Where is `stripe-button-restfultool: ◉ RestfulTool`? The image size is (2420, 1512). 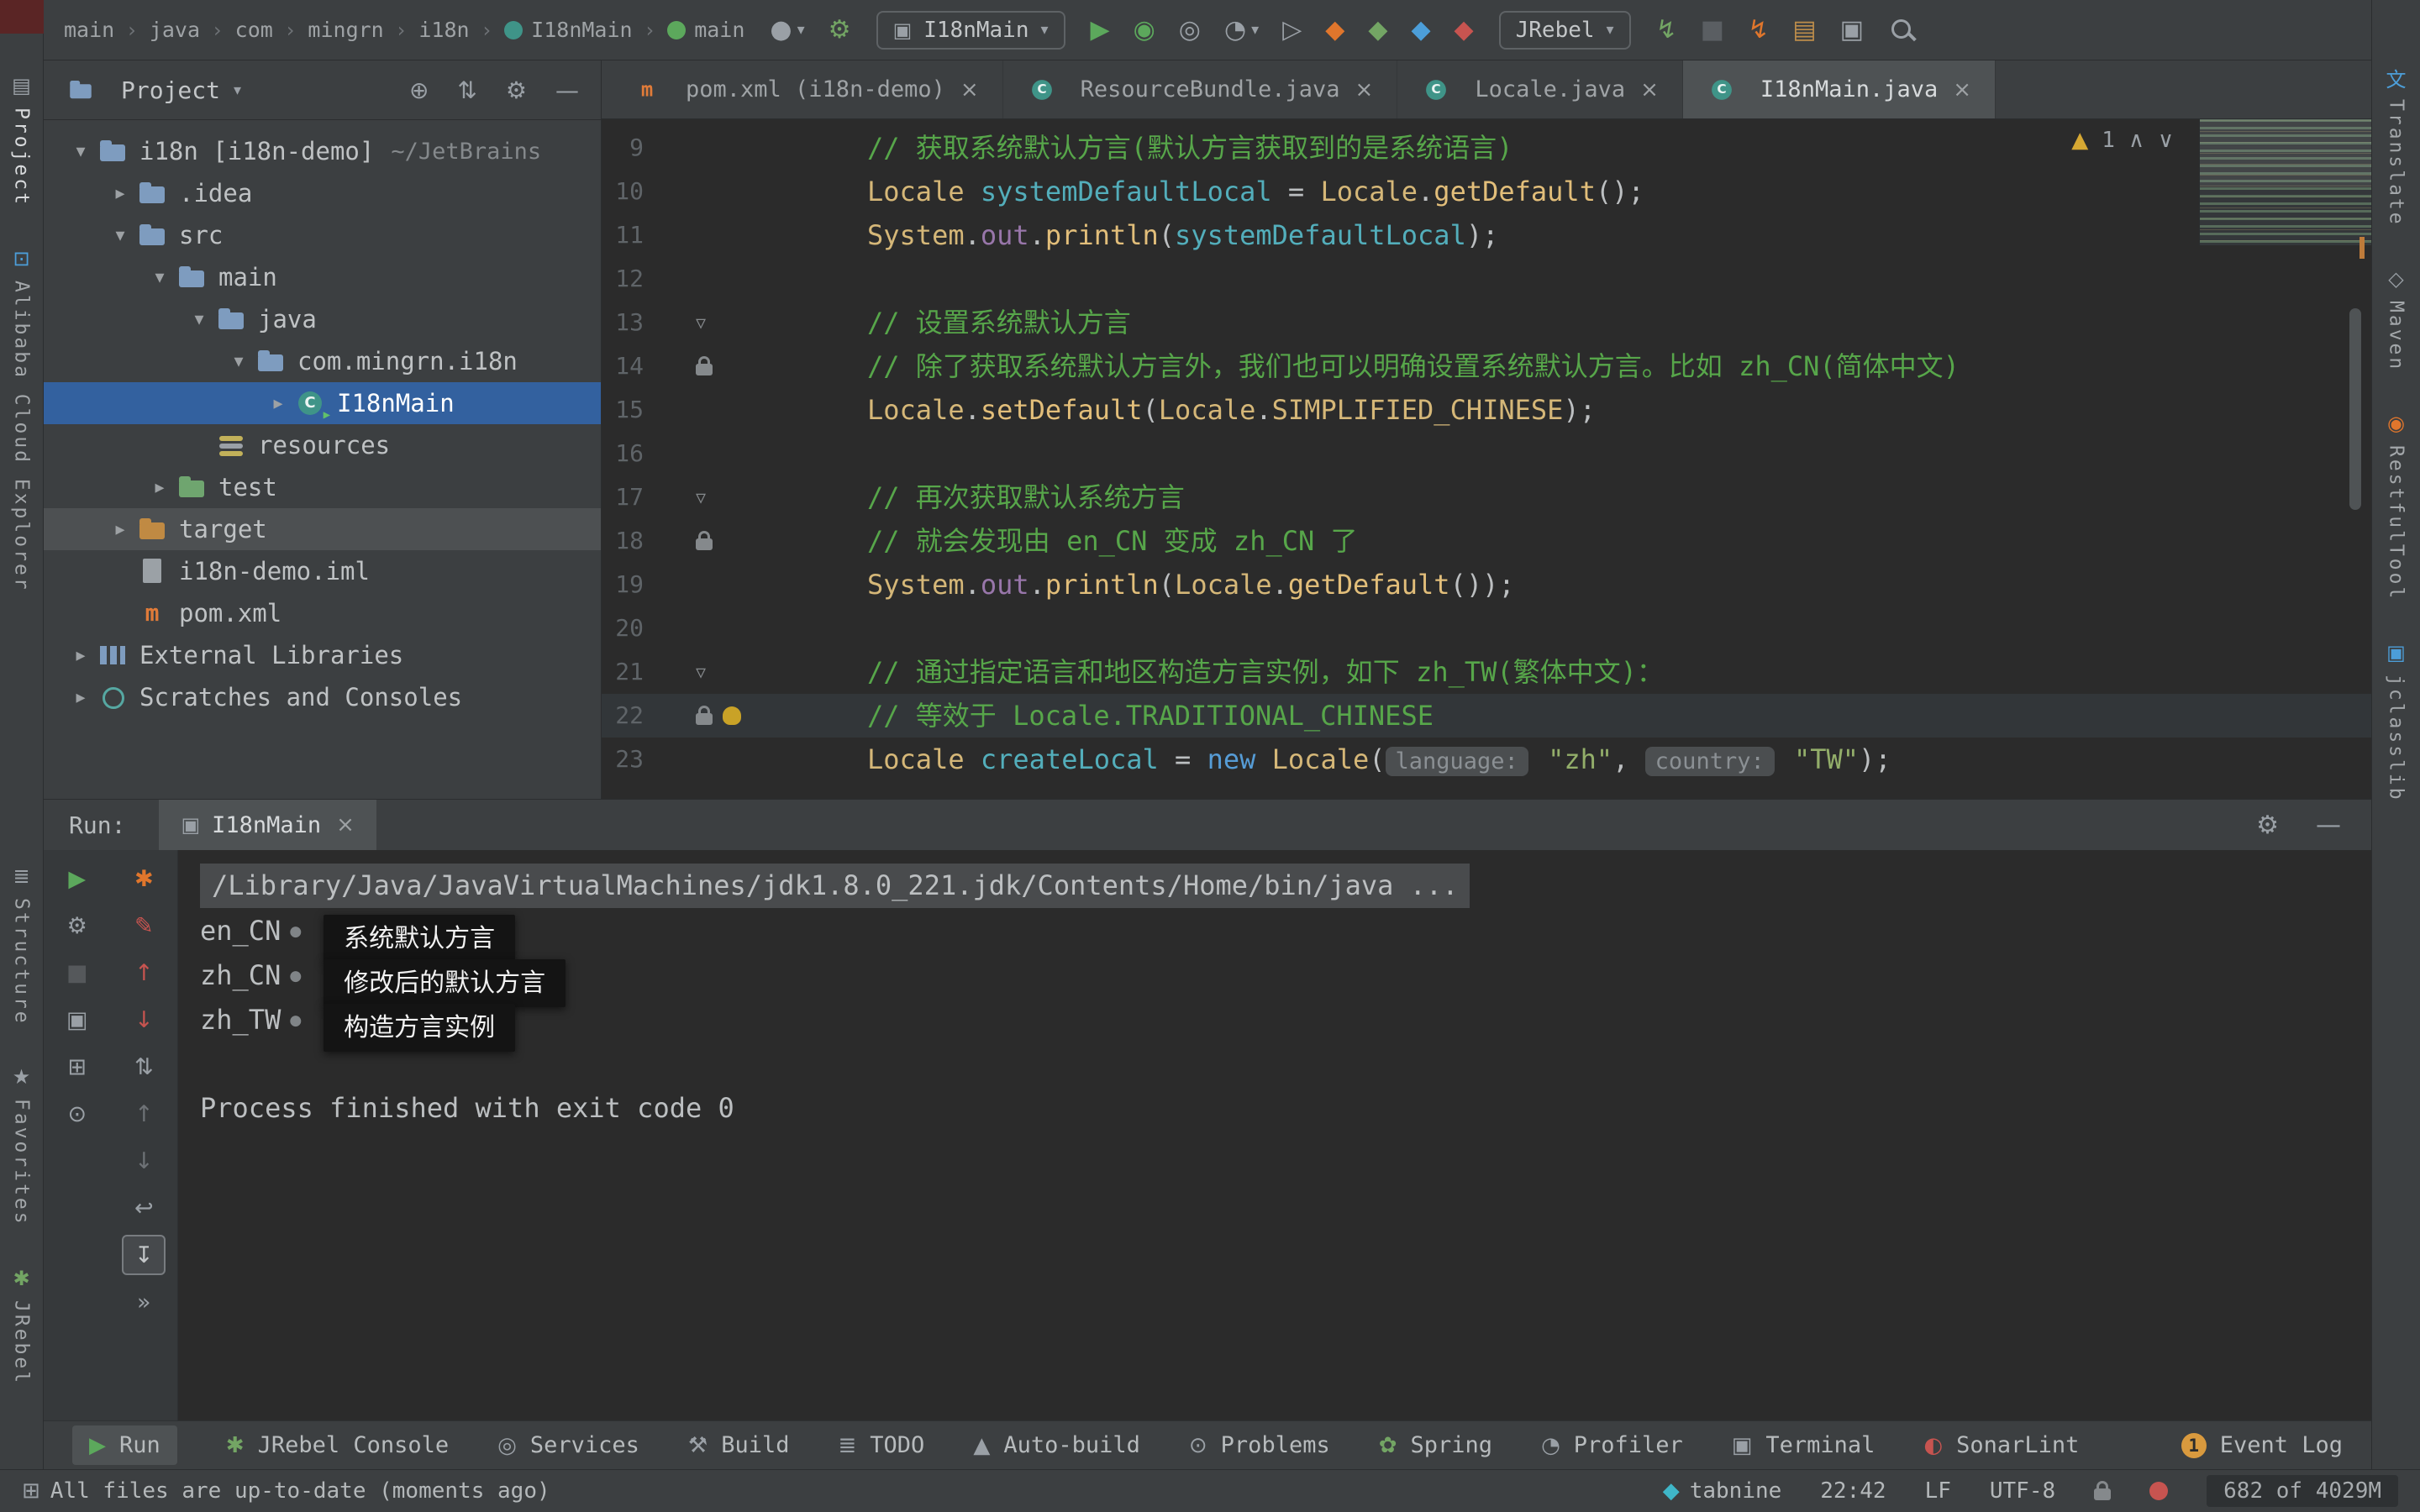
stripe-button-restfultool: ◉ RestfulTool is located at coordinates (2396, 505).